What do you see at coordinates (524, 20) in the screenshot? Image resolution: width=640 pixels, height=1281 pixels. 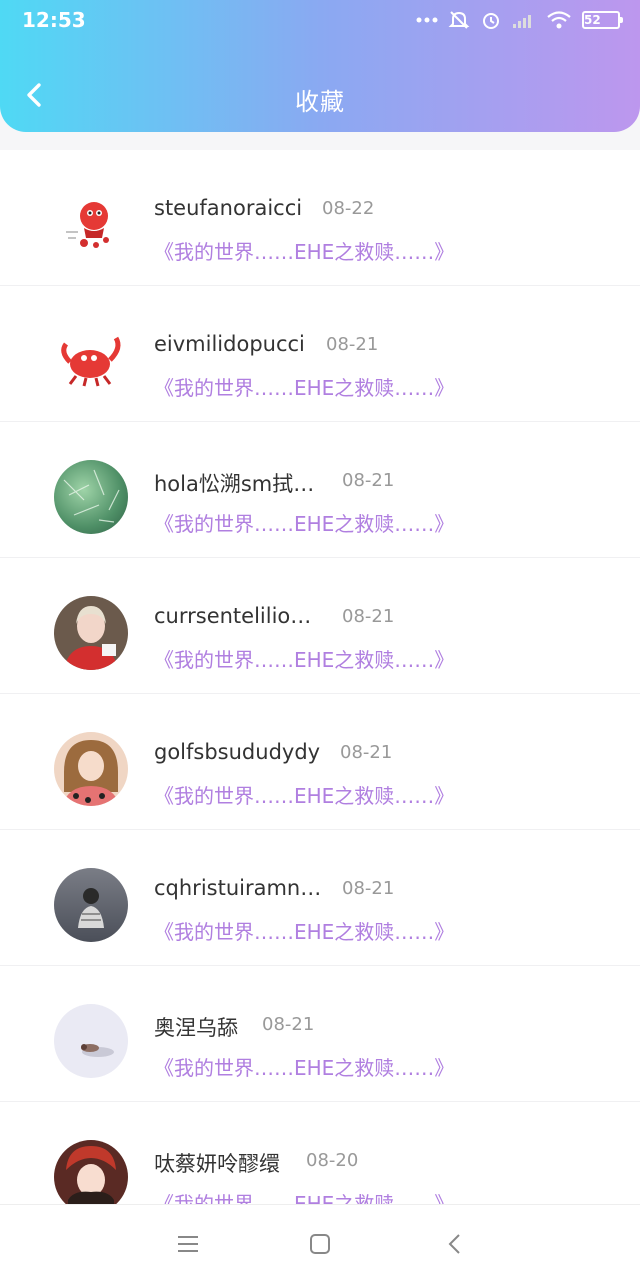 I see `signal-icon` at bounding box center [524, 20].